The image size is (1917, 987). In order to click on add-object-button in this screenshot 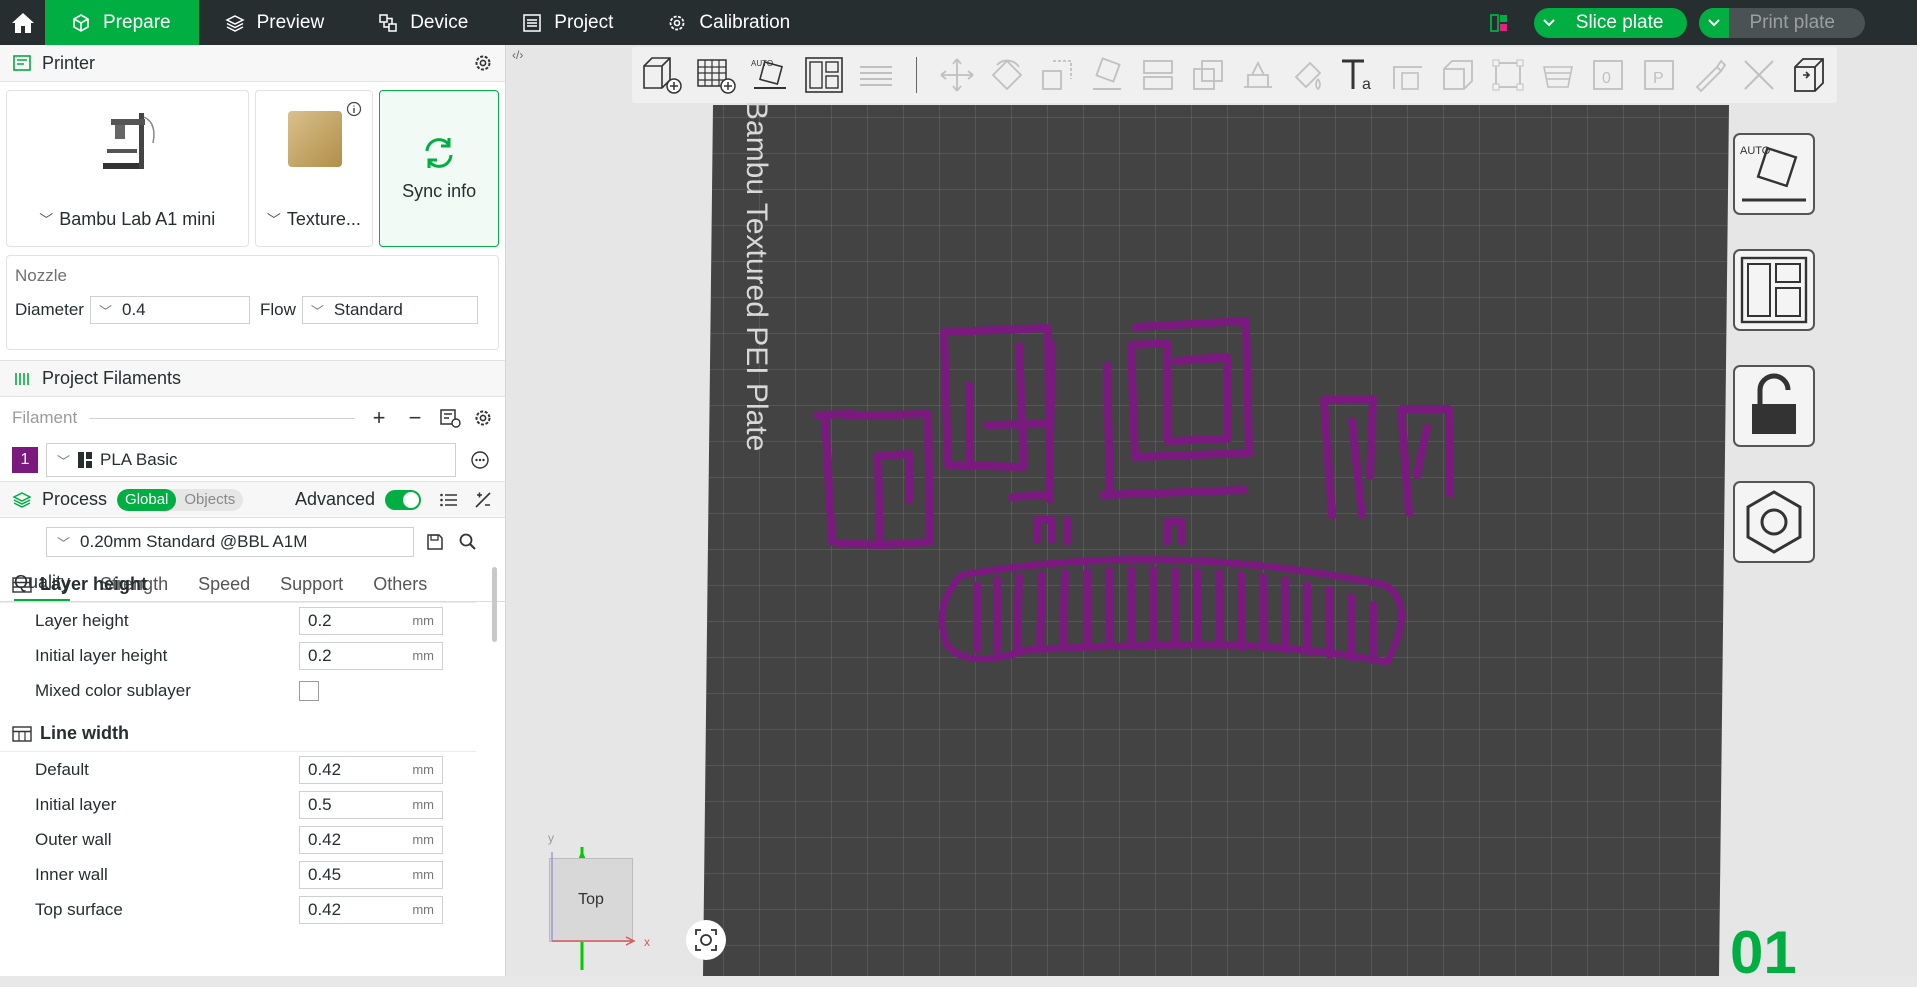, I will do `click(662, 75)`.